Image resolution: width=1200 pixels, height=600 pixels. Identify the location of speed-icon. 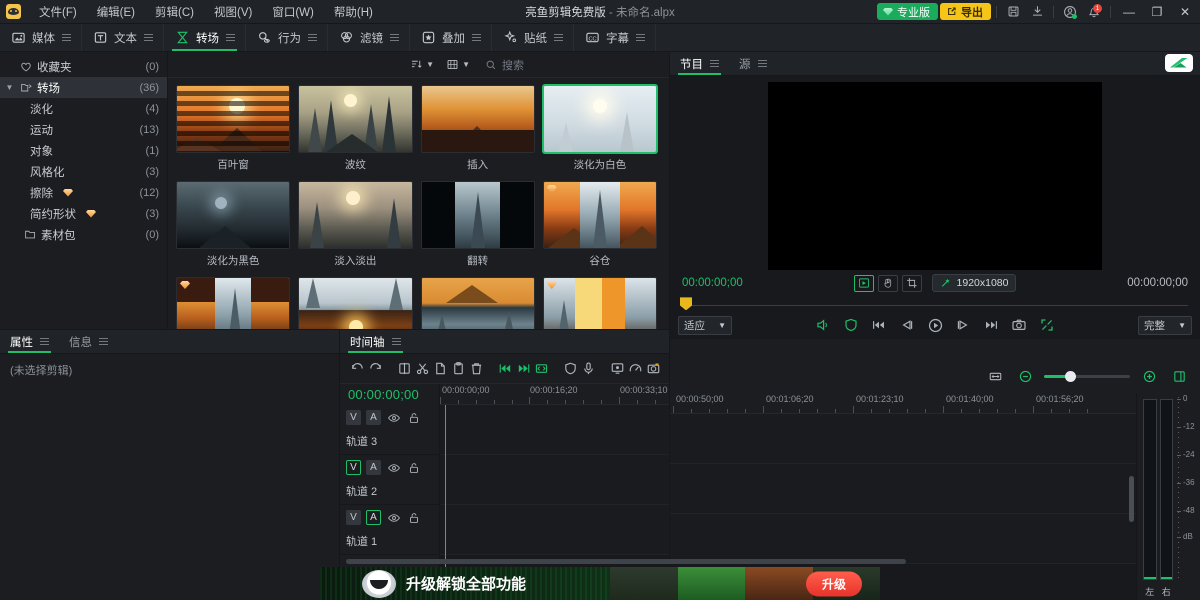
(635, 369).